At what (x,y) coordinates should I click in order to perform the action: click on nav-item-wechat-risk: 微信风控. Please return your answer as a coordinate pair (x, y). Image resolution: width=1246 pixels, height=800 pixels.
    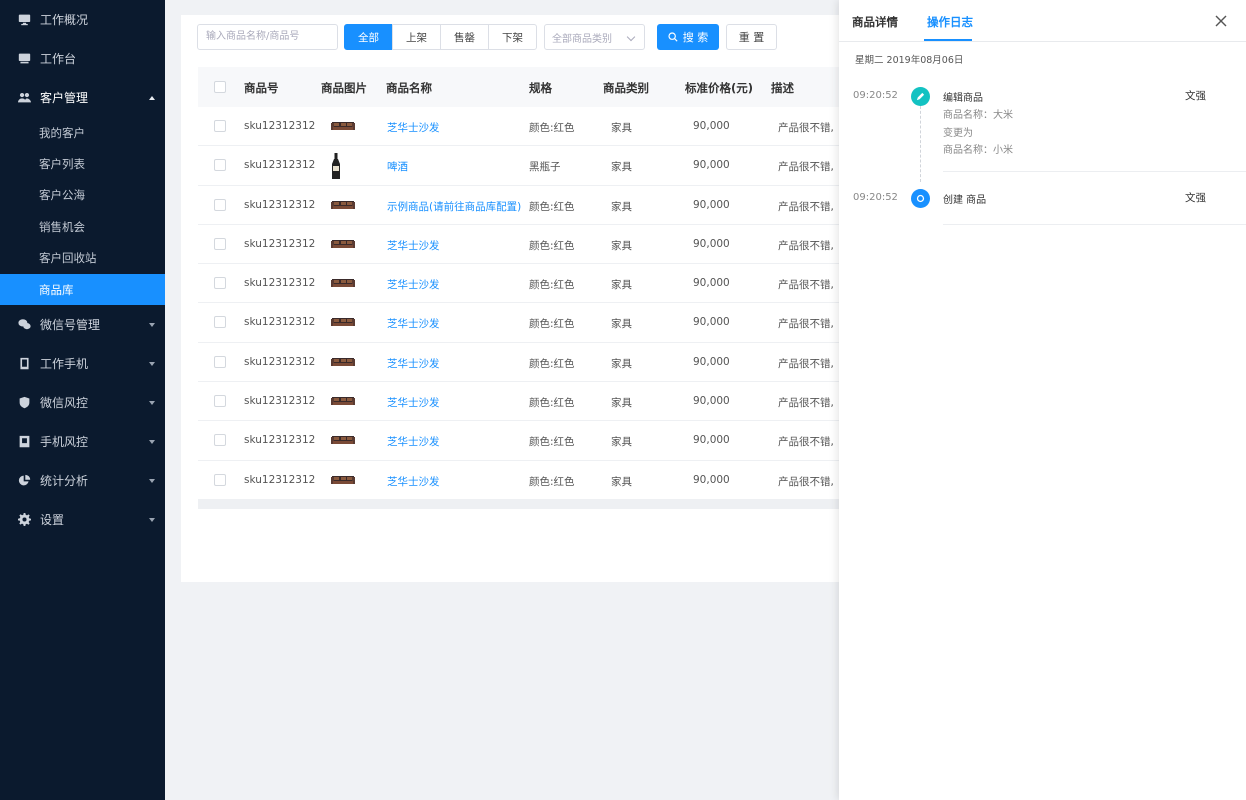
    Looking at the image, I should click on (82, 402).